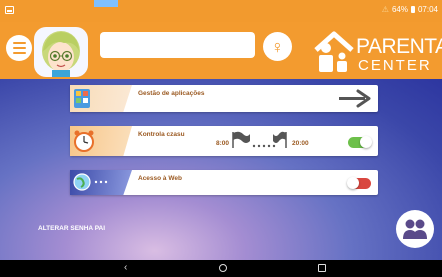  Describe the element at coordinates (177, 45) in the screenshot. I see `child-name-input` at that location.